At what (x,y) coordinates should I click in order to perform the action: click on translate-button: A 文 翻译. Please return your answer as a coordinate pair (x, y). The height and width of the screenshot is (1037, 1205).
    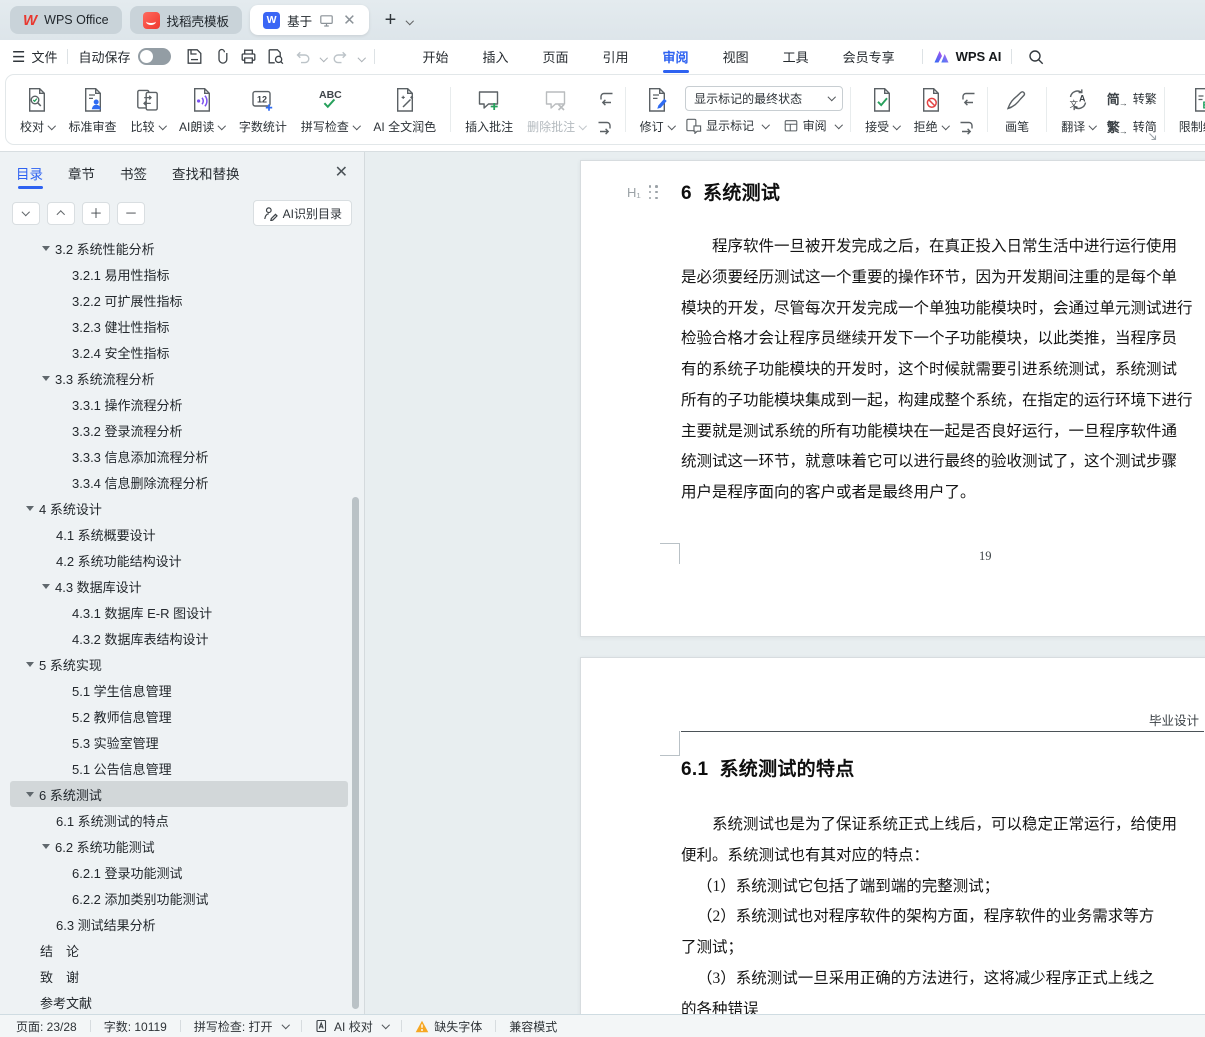
    Looking at the image, I should click on (1078, 109).